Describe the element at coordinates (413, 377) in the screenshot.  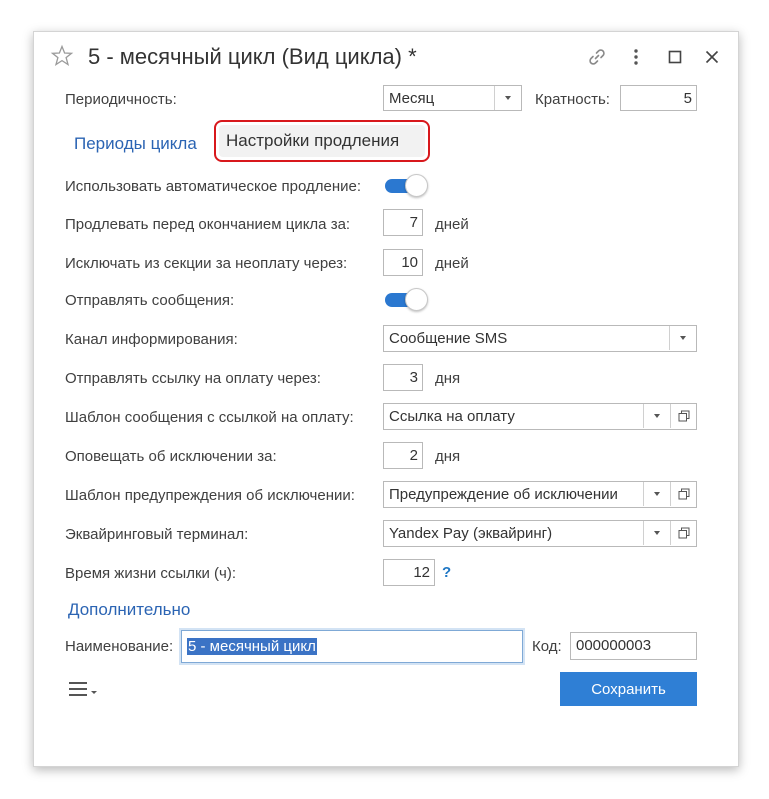
I see `send-link-value: 3` at that location.